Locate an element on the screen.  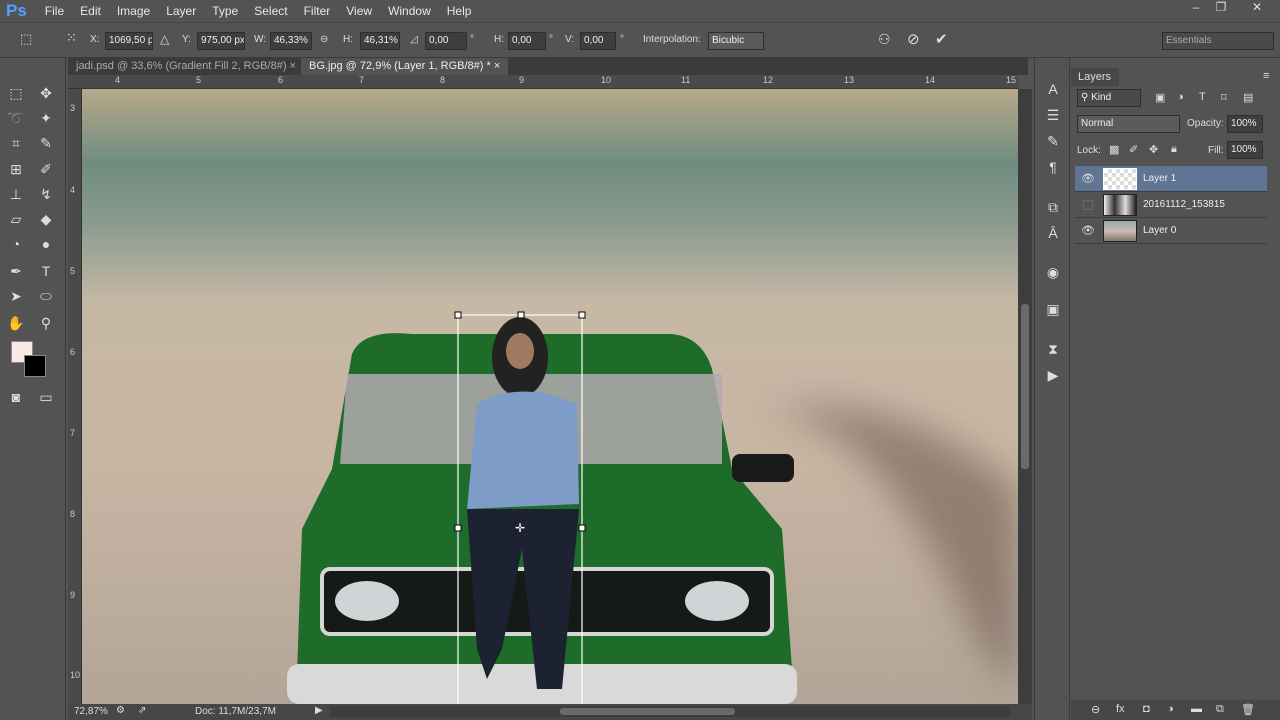
lock-transparent-icon: ▩ is located at coordinates (1114, 149).